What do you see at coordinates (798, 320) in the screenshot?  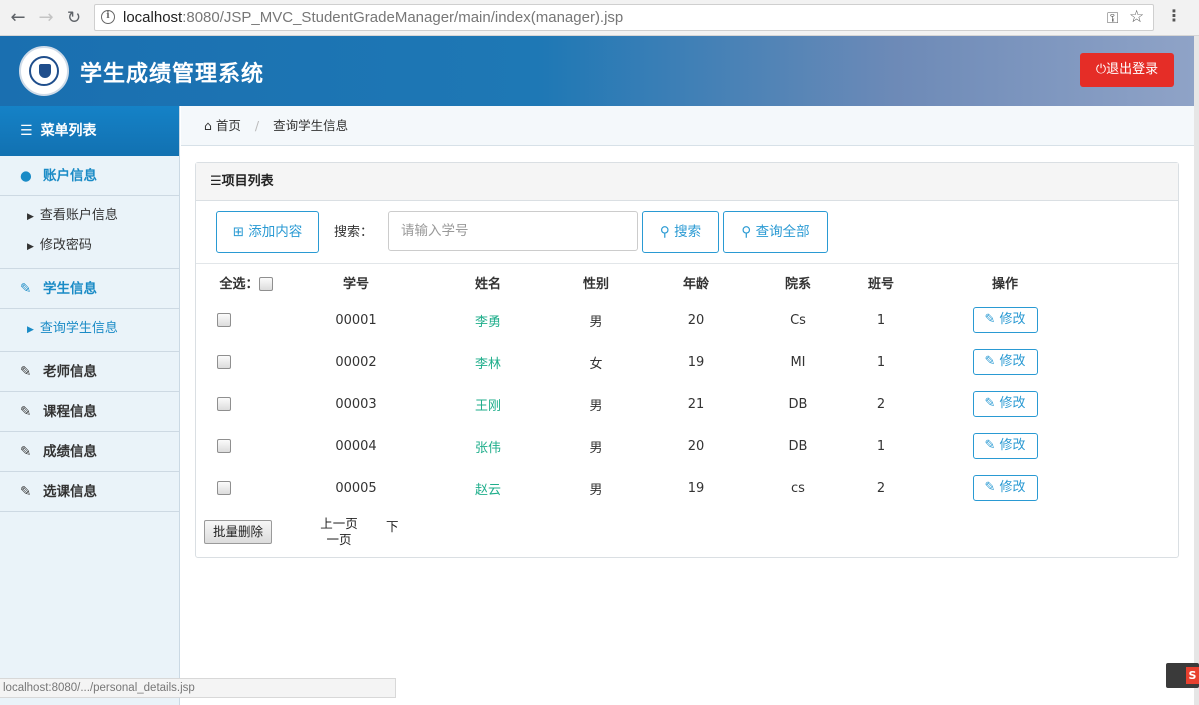 I see `cell-dept: Cs` at bounding box center [798, 320].